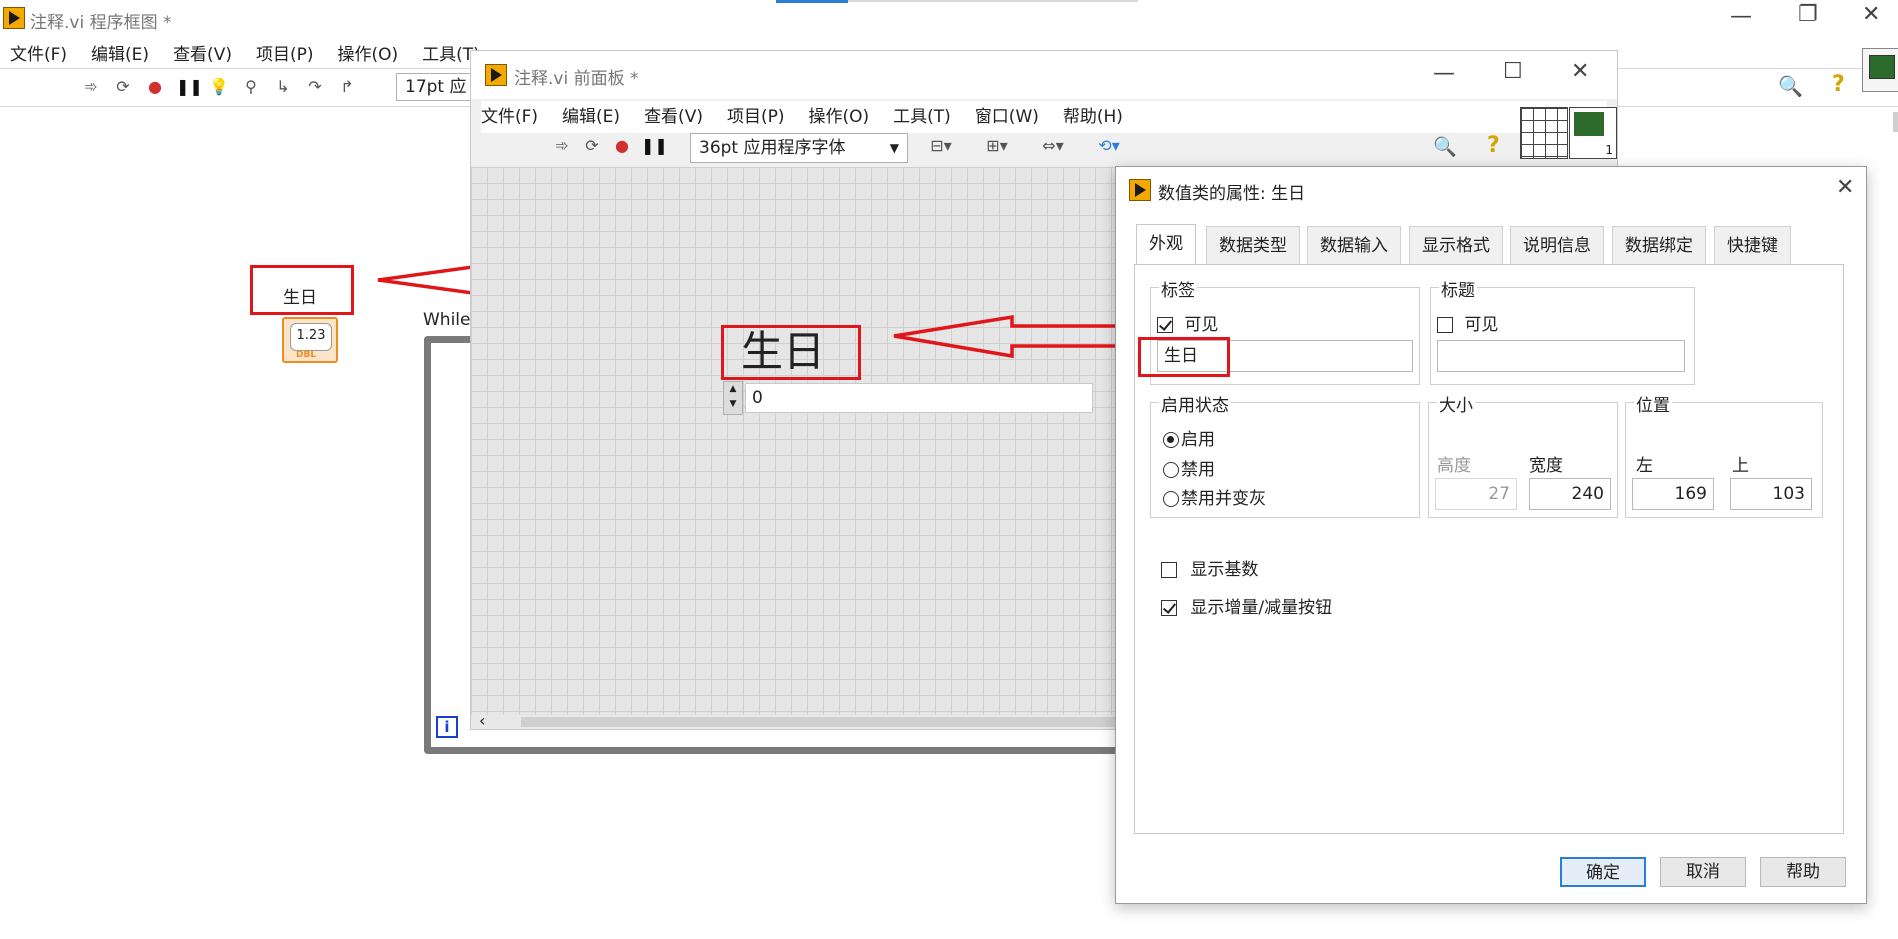  I want to click on fp-minimize-icon: —, so click(1444, 73).